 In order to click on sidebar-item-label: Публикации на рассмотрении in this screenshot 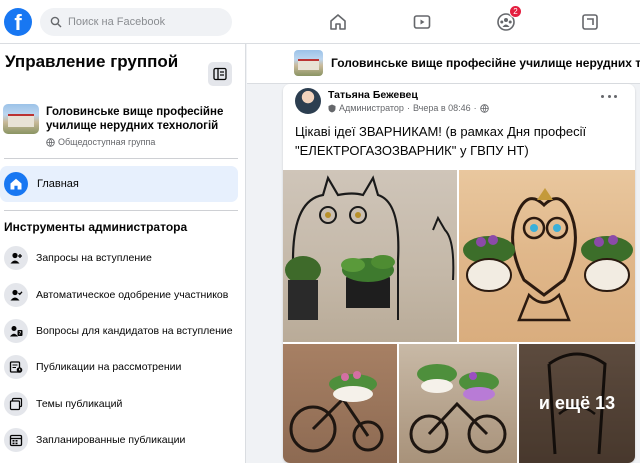, I will do `click(109, 367)`.